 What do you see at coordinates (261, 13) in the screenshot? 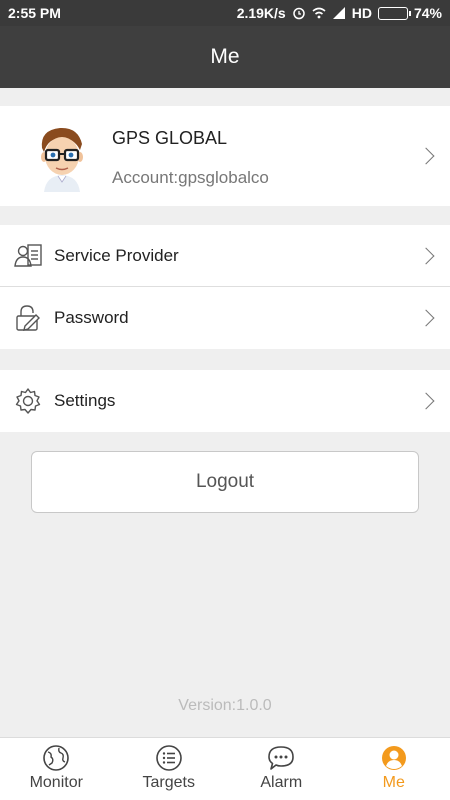
I see `net-speed: 2.19K/s` at bounding box center [261, 13].